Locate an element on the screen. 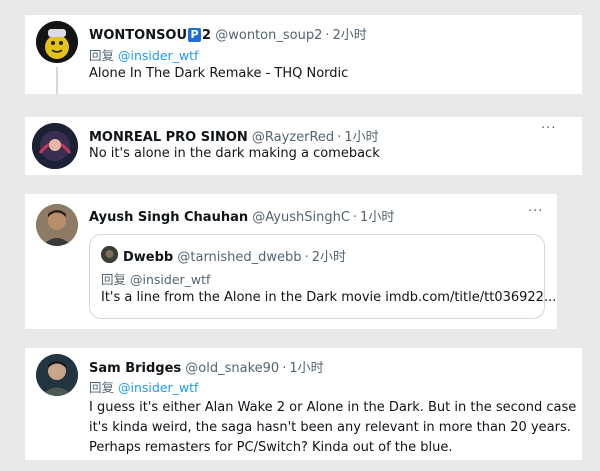 The height and width of the screenshot is (471, 600). quoted-handle: @tarnished_dwebb is located at coordinates (239, 257).